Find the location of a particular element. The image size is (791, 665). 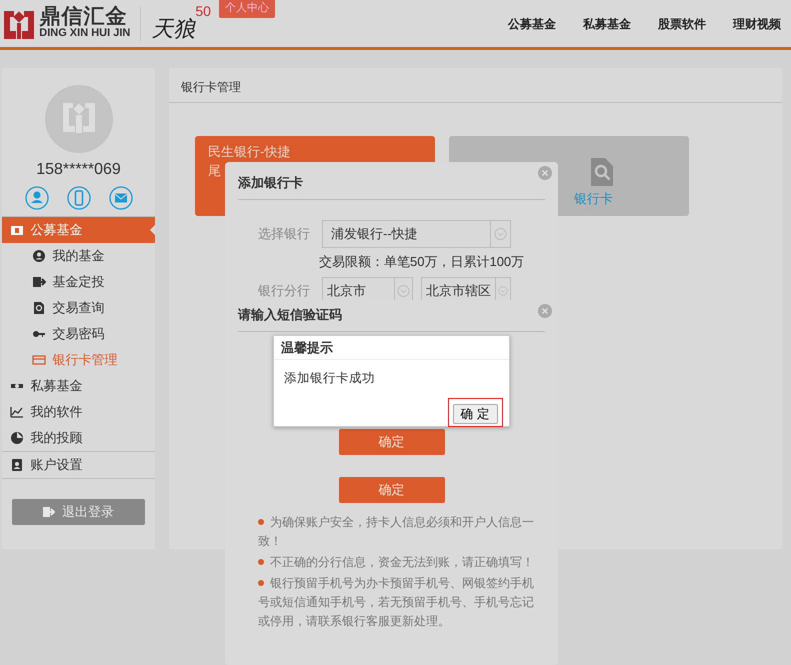

nav-link: 理财视频 is located at coordinates (757, 23).